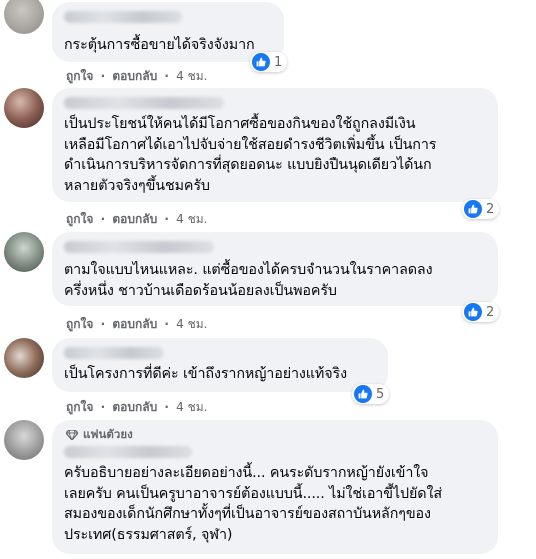 The height and width of the screenshot is (559, 536). I want to click on comment-bubble: กระตุ้นการซื้อขายได้จริงจังมาก, so click(168, 32).